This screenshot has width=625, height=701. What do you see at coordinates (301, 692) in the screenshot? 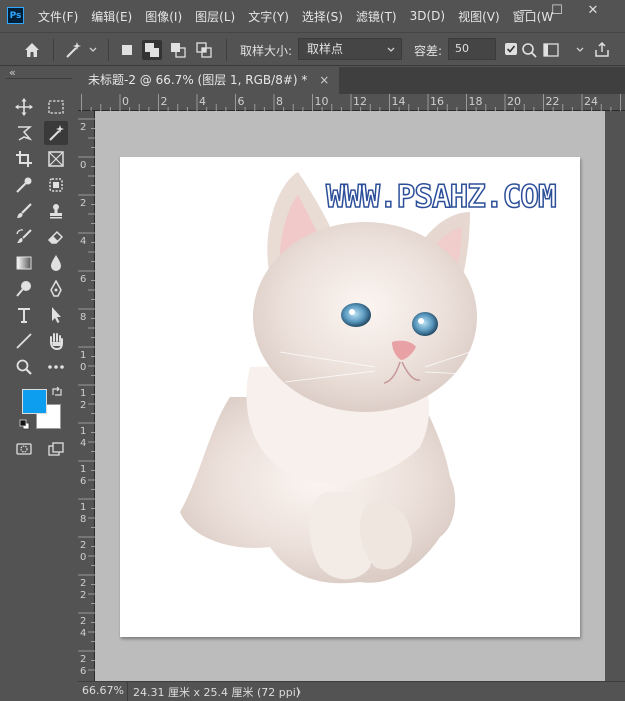
I see `status-menu-arrow: 〉` at bounding box center [301, 692].